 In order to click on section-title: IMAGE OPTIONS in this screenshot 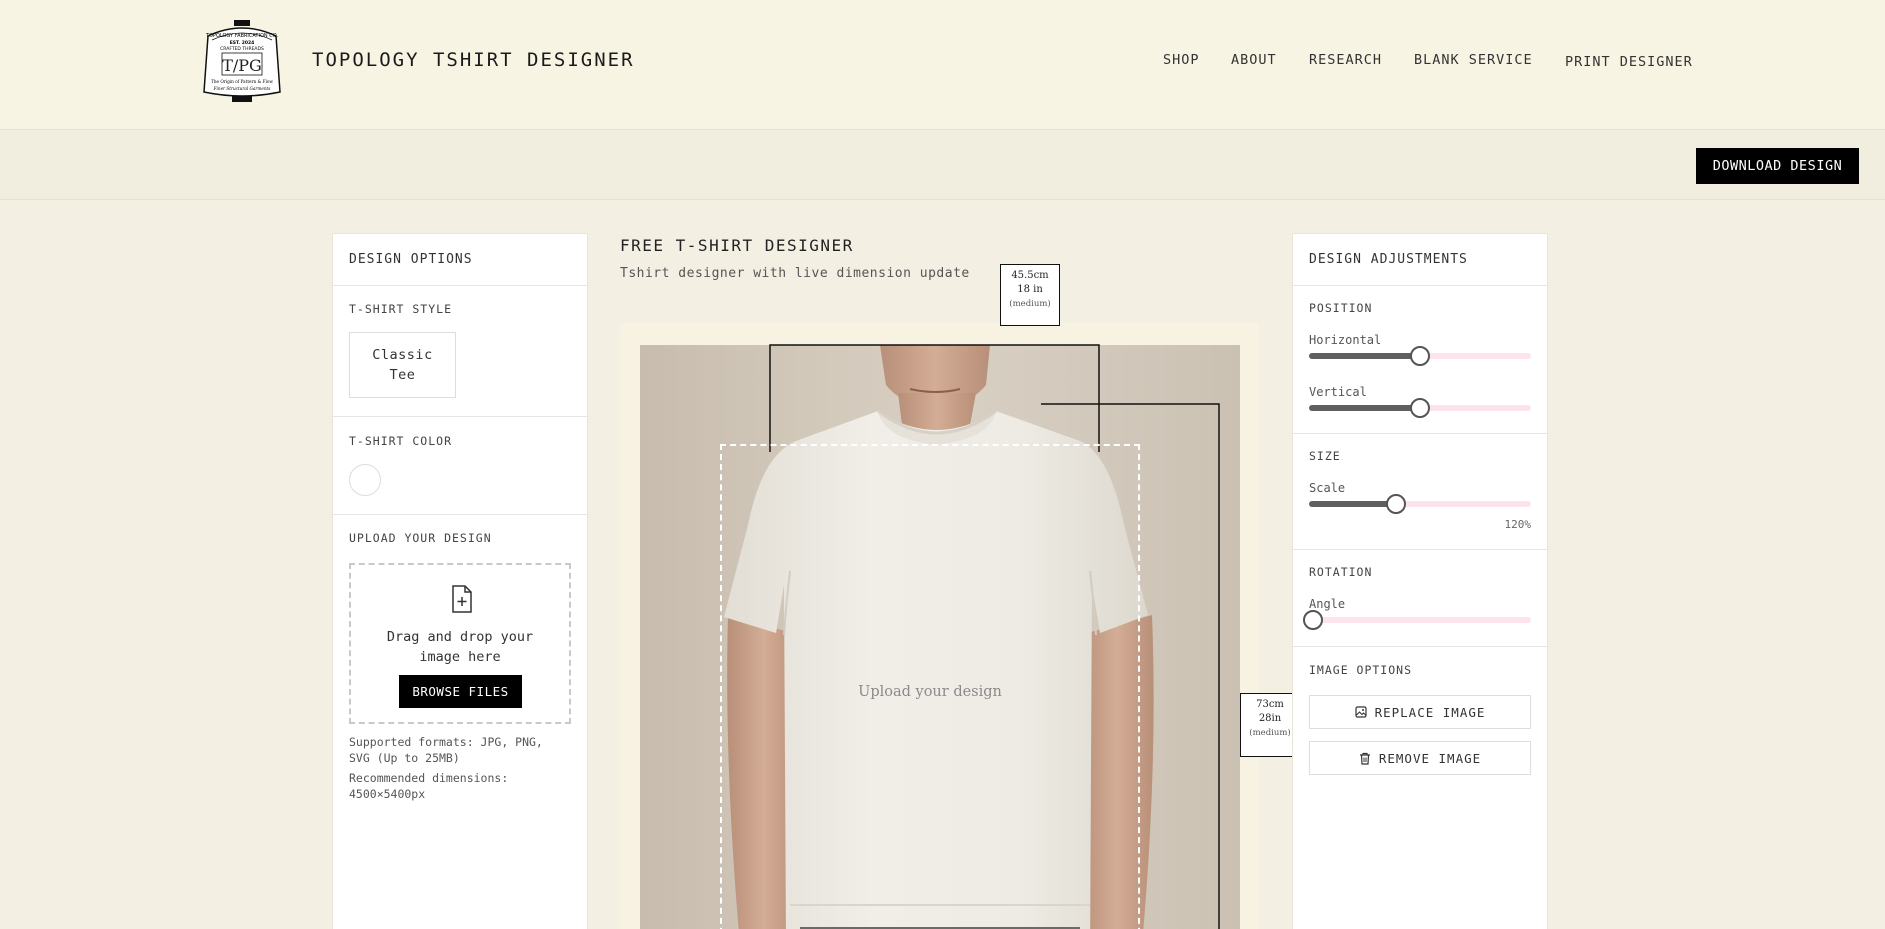, I will do `click(1361, 670)`.